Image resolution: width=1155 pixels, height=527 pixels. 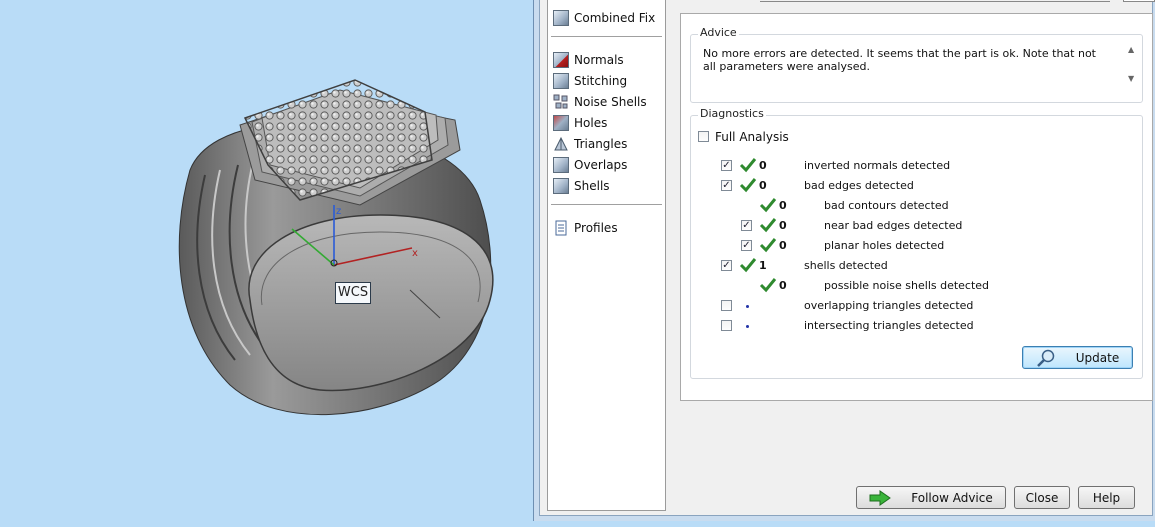 What do you see at coordinates (1097, 357) in the screenshot?
I see `update-button-label: Update` at bounding box center [1097, 357].